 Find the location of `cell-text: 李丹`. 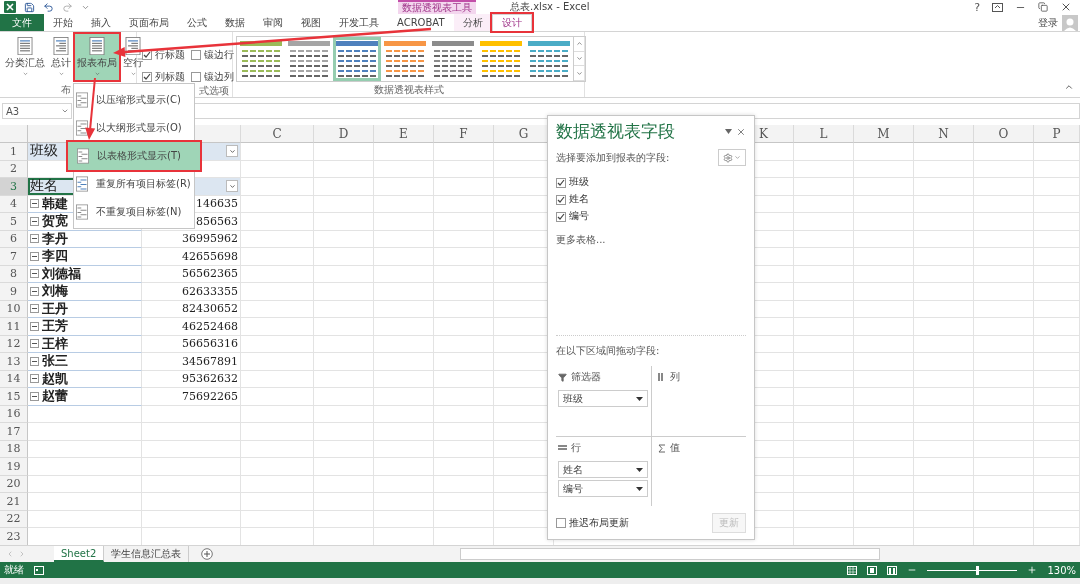

cell-text: 李丹 is located at coordinates (55, 238).